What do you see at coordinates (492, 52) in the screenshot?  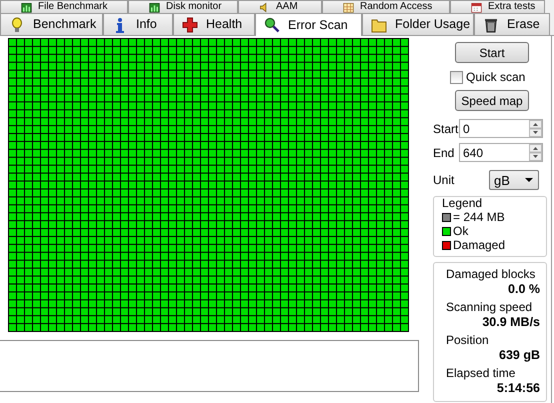 I see `start-button: Start` at bounding box center [492, 52].